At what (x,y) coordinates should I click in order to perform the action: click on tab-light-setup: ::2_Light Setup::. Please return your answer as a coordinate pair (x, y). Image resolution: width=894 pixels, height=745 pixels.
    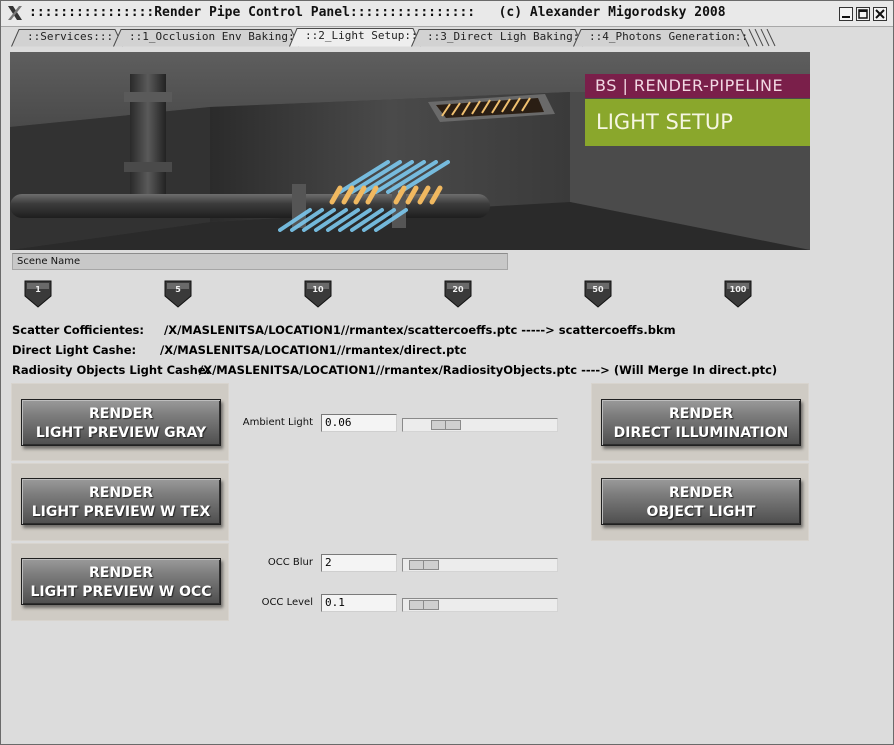
    Looking at the image, I should click on (355, 37).